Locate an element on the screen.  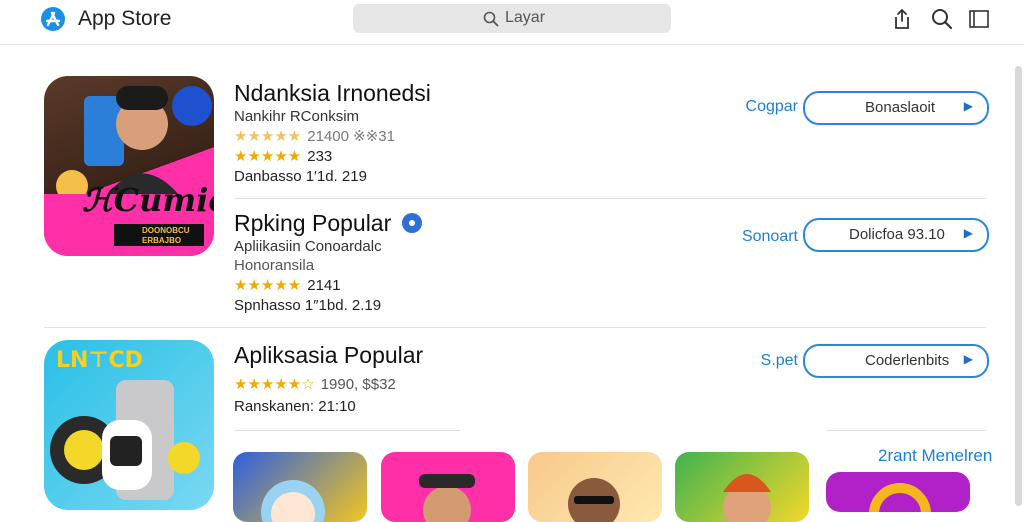
thumbnail-subtitle: DOONOBCU ERBAJBO is located at coordinates (166, 235).